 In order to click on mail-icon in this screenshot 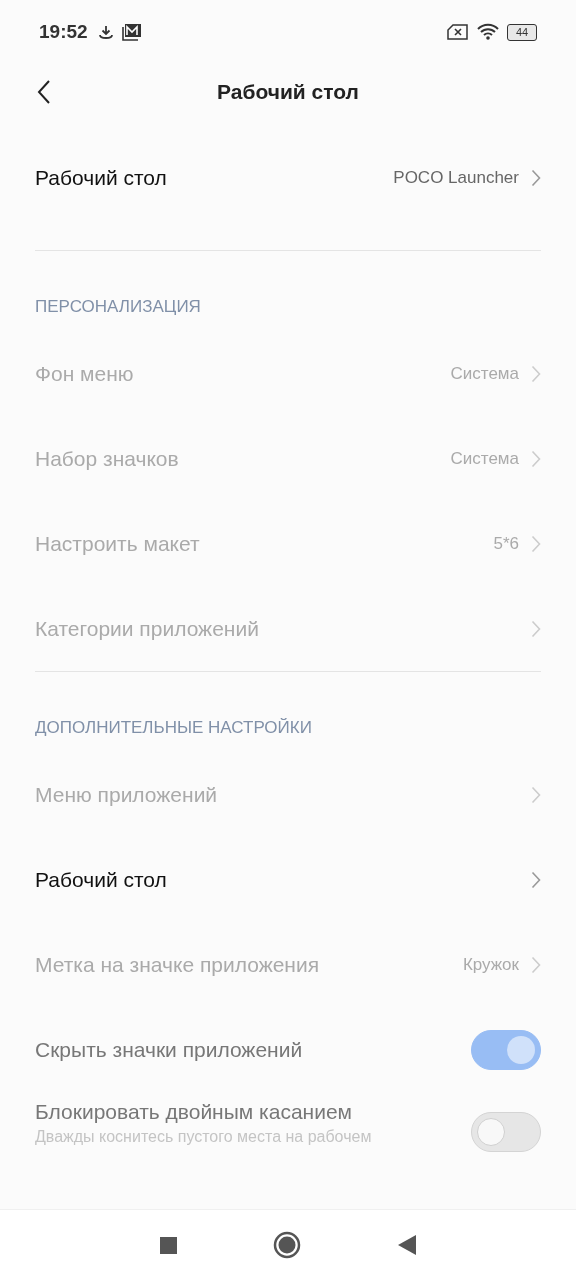, I will do `click(131, 32)`.